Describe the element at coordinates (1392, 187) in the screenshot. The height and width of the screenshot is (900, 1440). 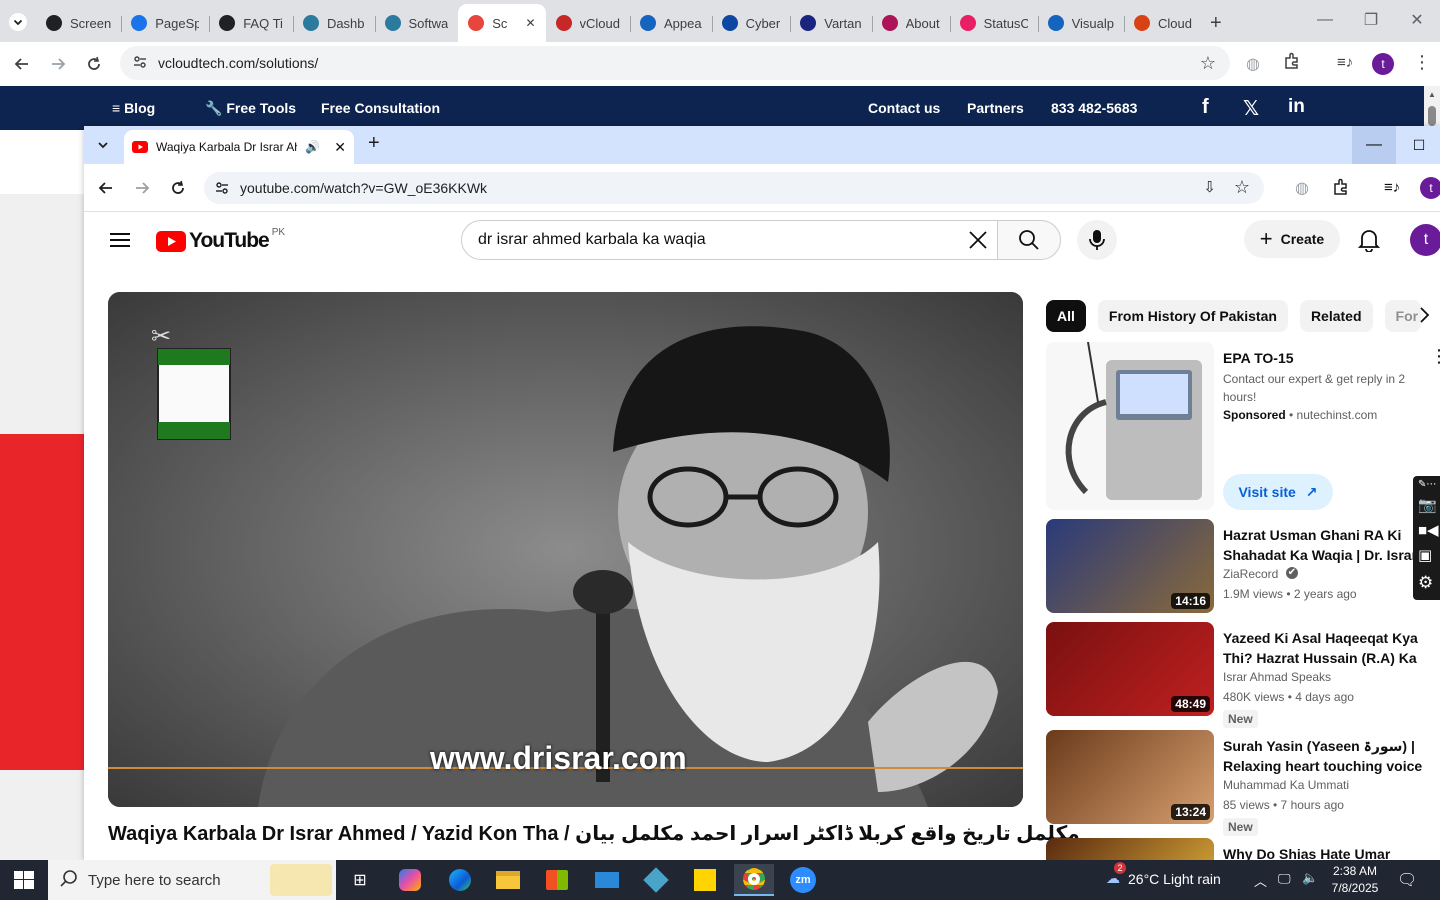
I see `media-control-icon: ≡♪` at that location.